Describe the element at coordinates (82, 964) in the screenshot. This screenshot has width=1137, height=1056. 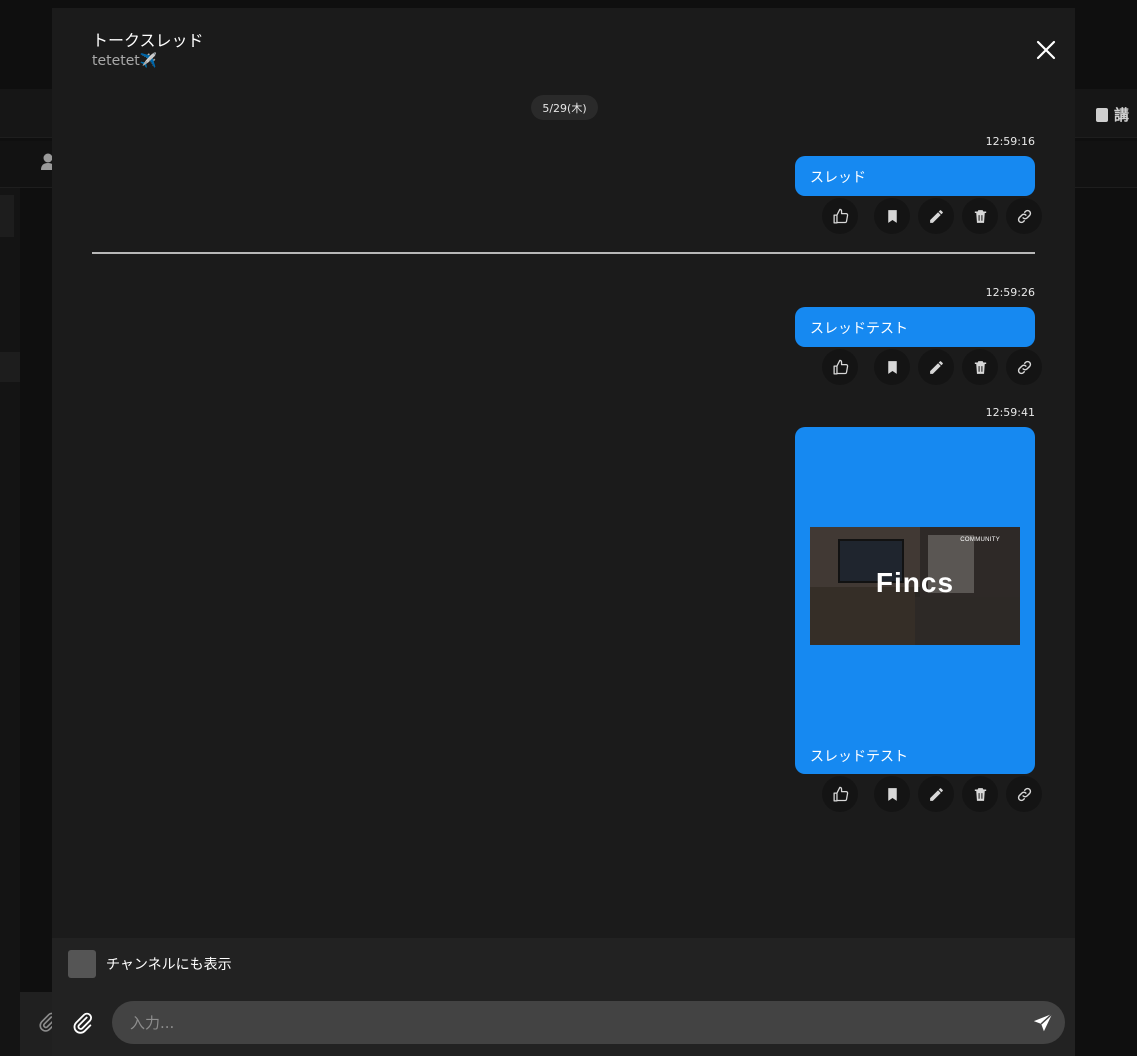
I see `also-send-to-channel-checkbox` at that location.